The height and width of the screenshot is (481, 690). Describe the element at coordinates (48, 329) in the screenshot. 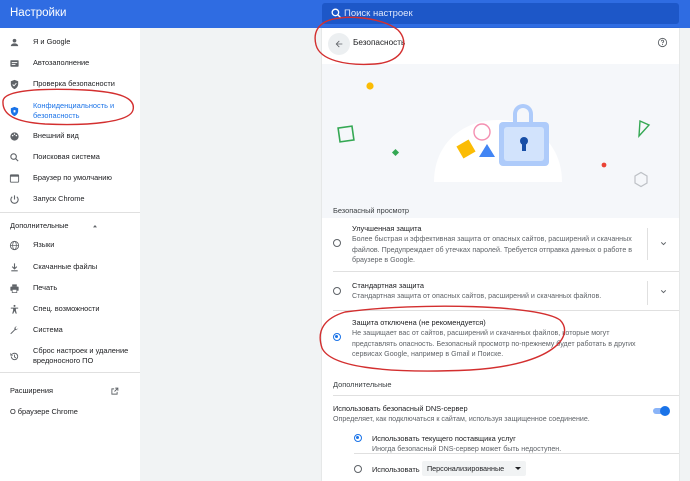

I see `sidebar-item-label: Система` at that location.